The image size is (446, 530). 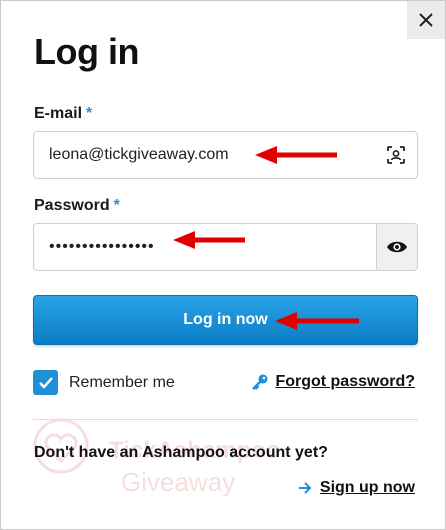 I want to click on remember-me-label: Remember me, so click(x=122, y=382).